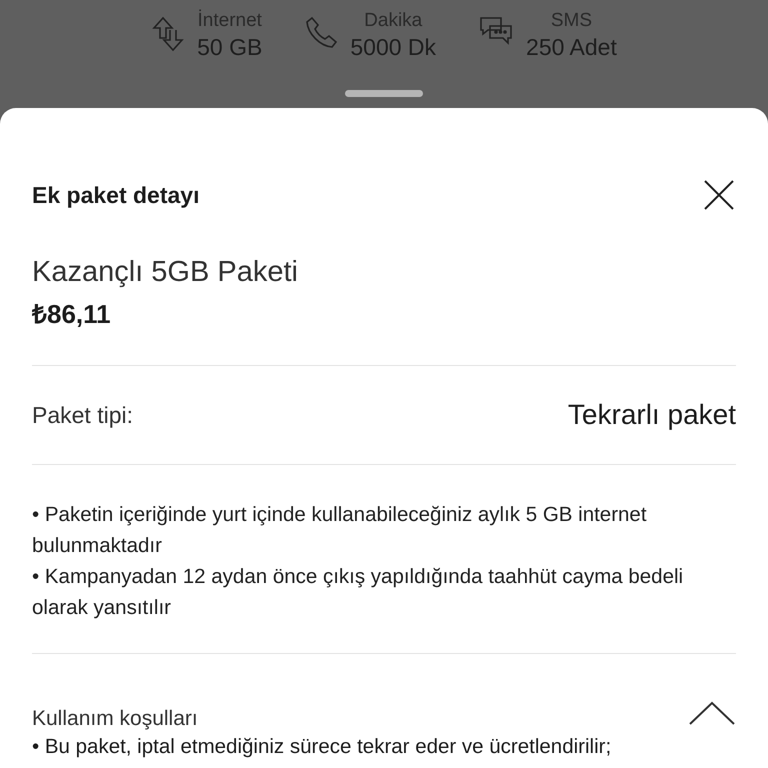 This screenshot has width=768, height=768. I want to click on chevron-icon, so click(712, 713).